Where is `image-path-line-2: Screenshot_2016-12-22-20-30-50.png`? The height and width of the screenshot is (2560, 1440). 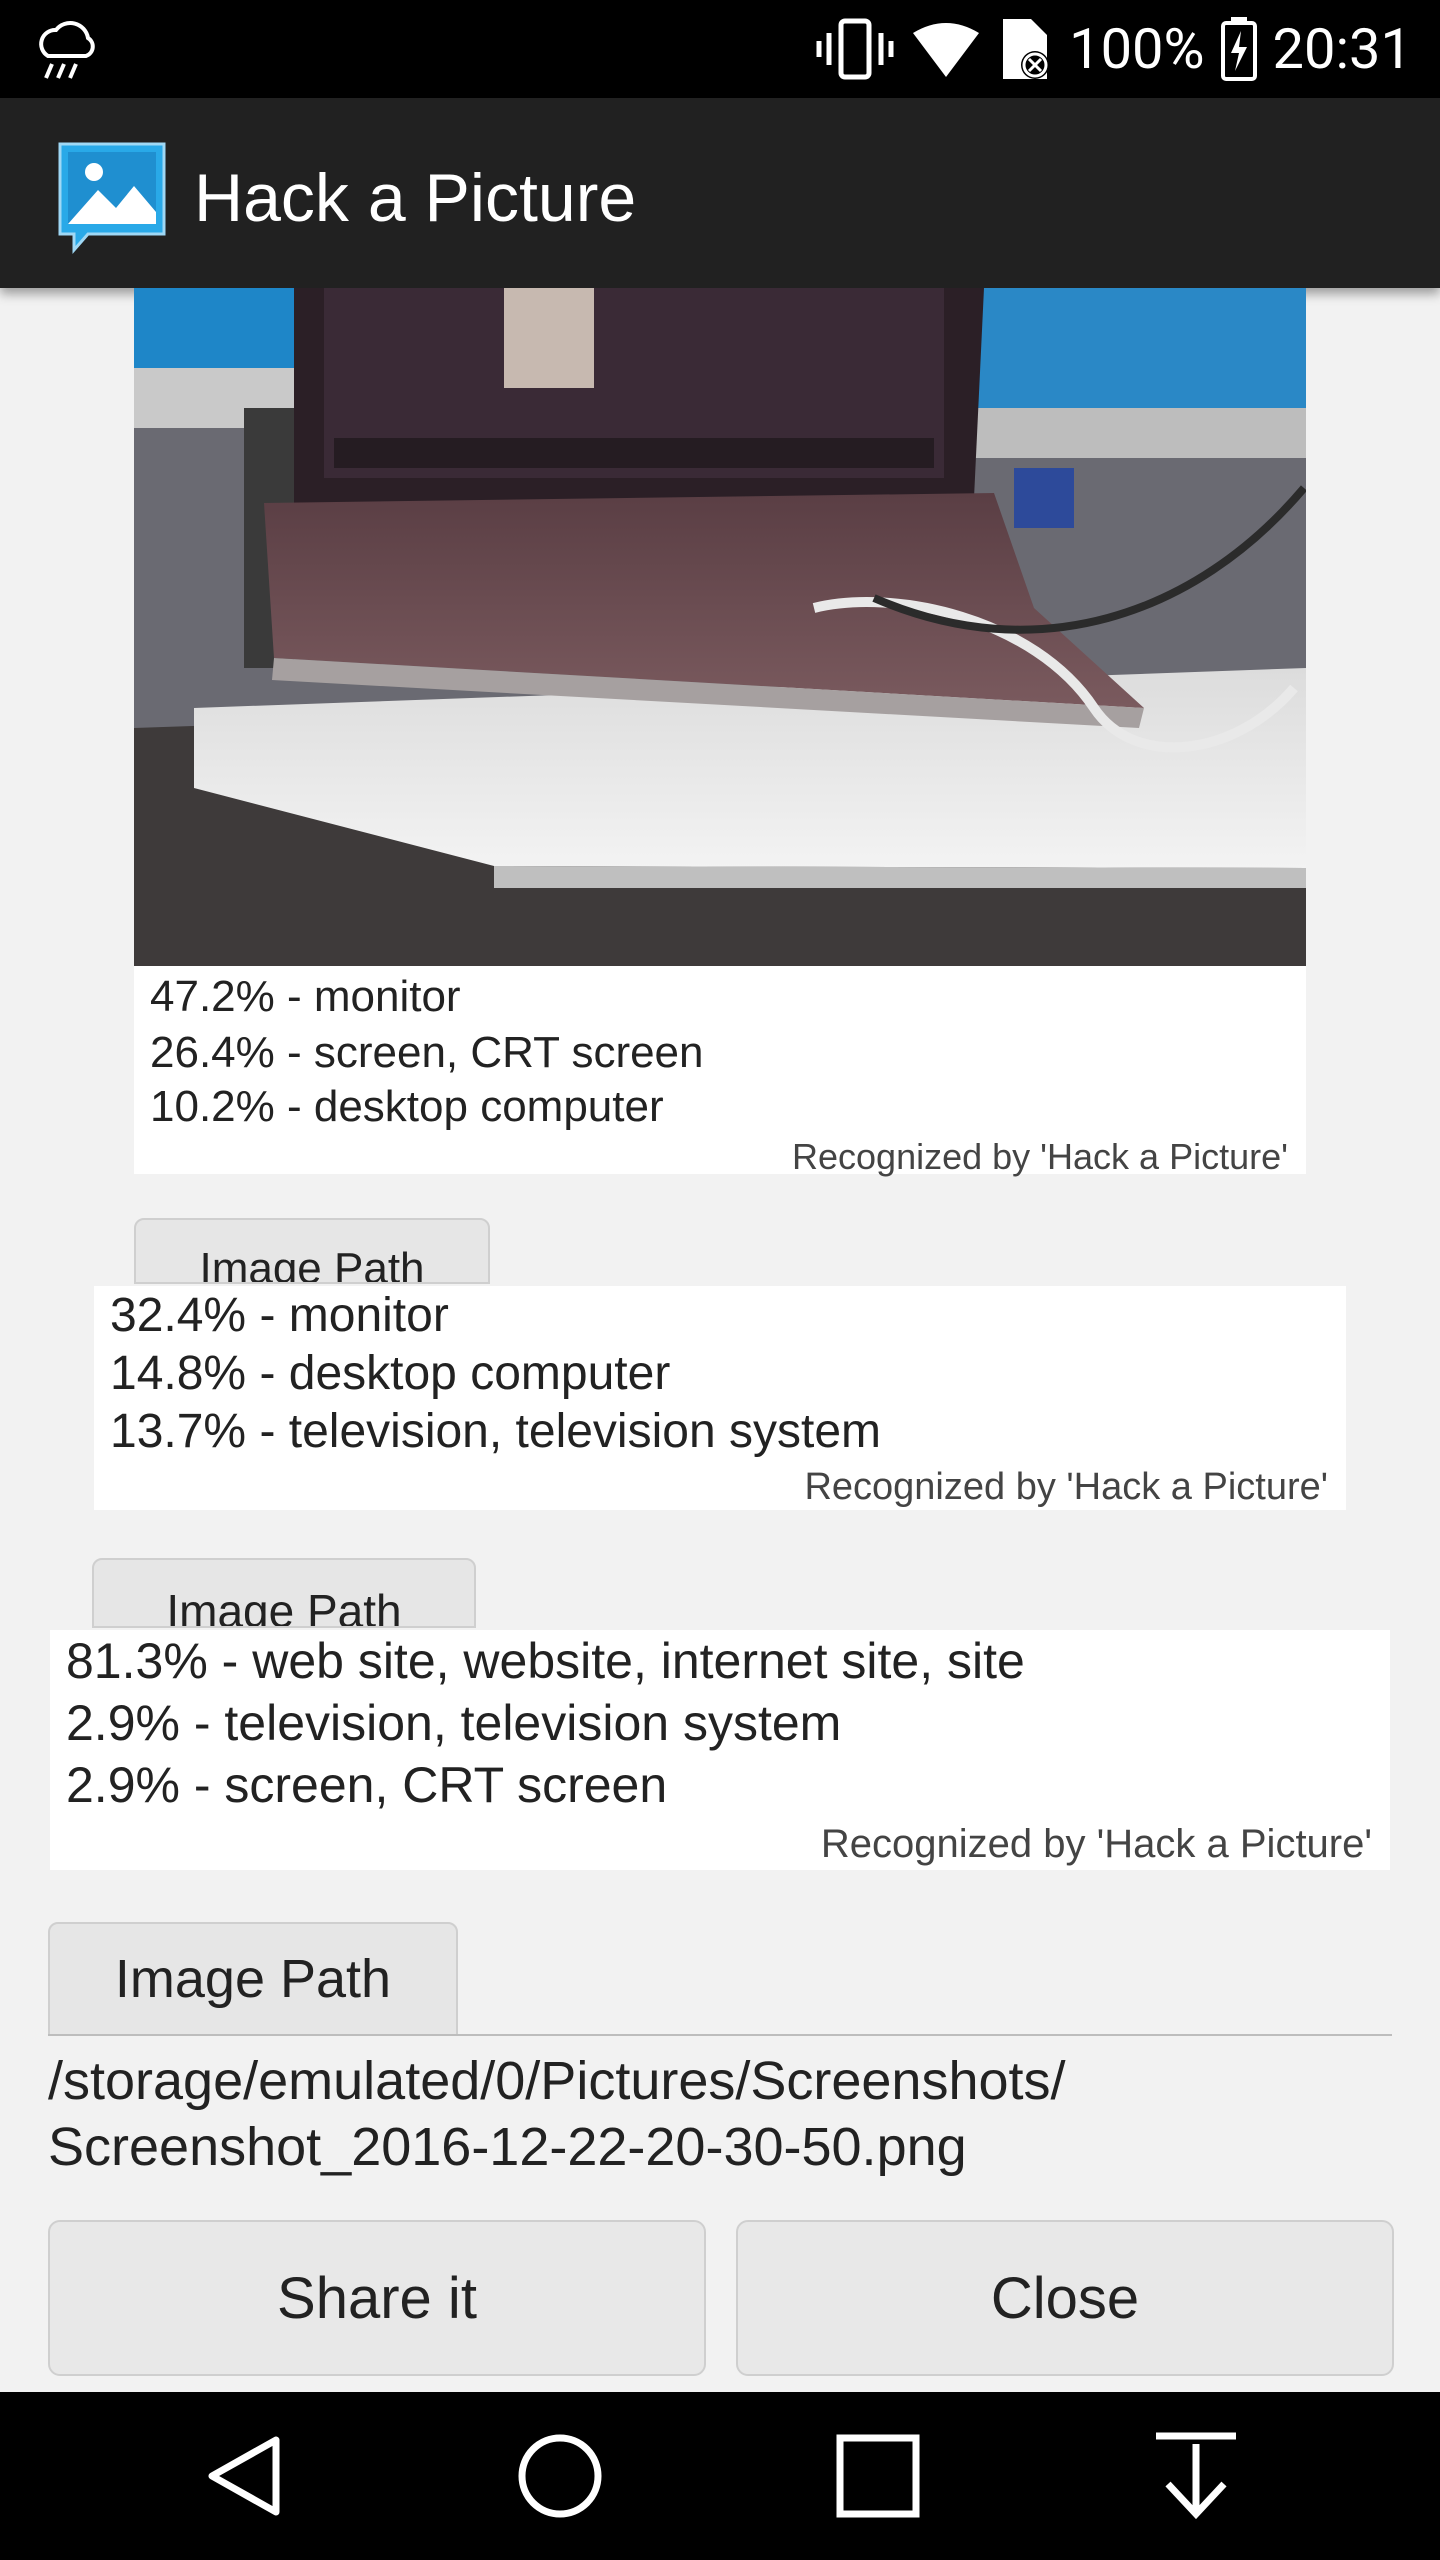 image-path-line-2: Screenshot_2016-12-22-20-30-50.png is located at coordinates (507, 2147).